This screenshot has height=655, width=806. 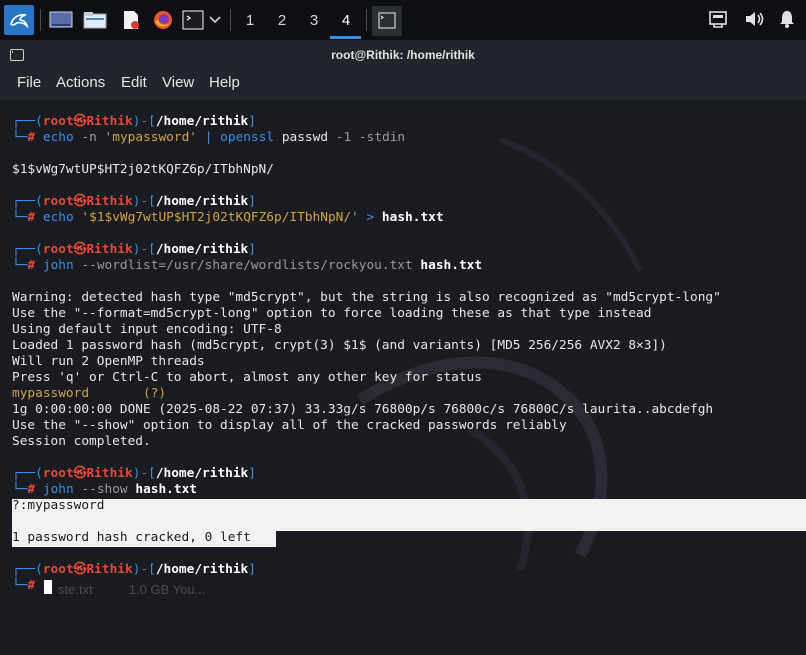 What do you see at coordinates (282, 21) in the screenshot?
I see `workspace-2-button: 2` at bounding box center [282, 21].